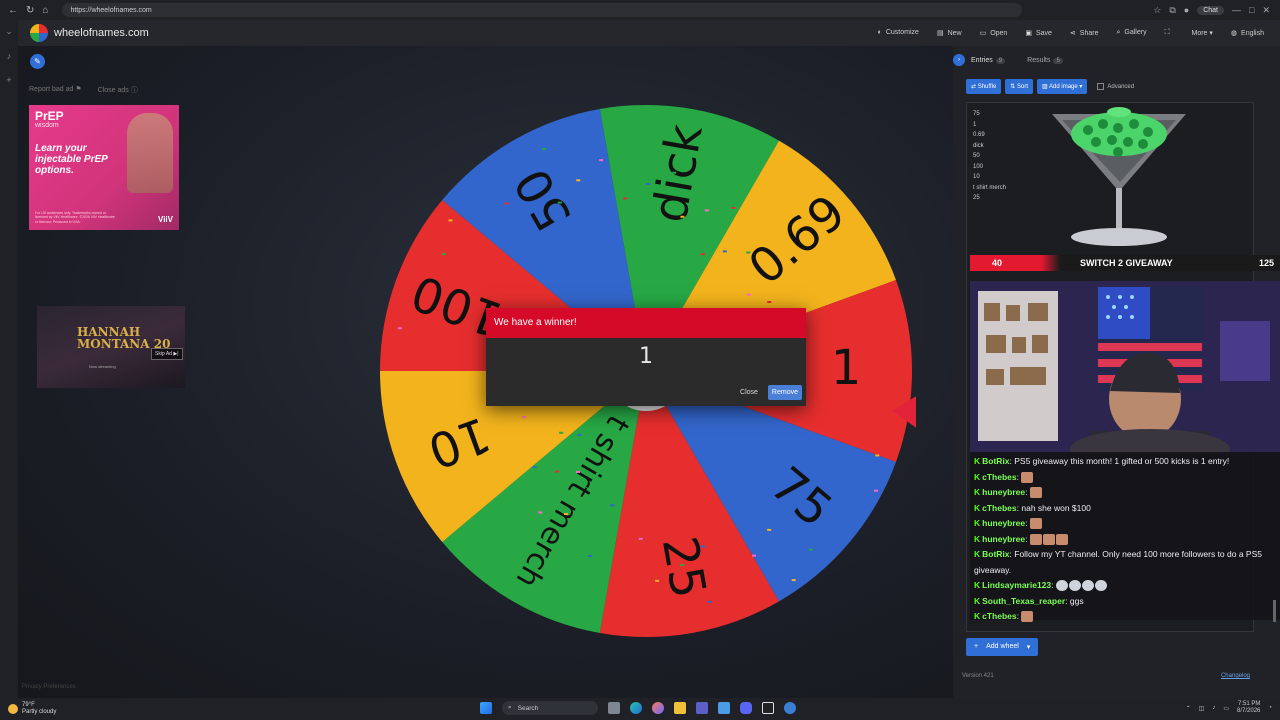 The image size is (1280, 720). I want to click on weather-condition: Partly cloudy, so click(39, 712).